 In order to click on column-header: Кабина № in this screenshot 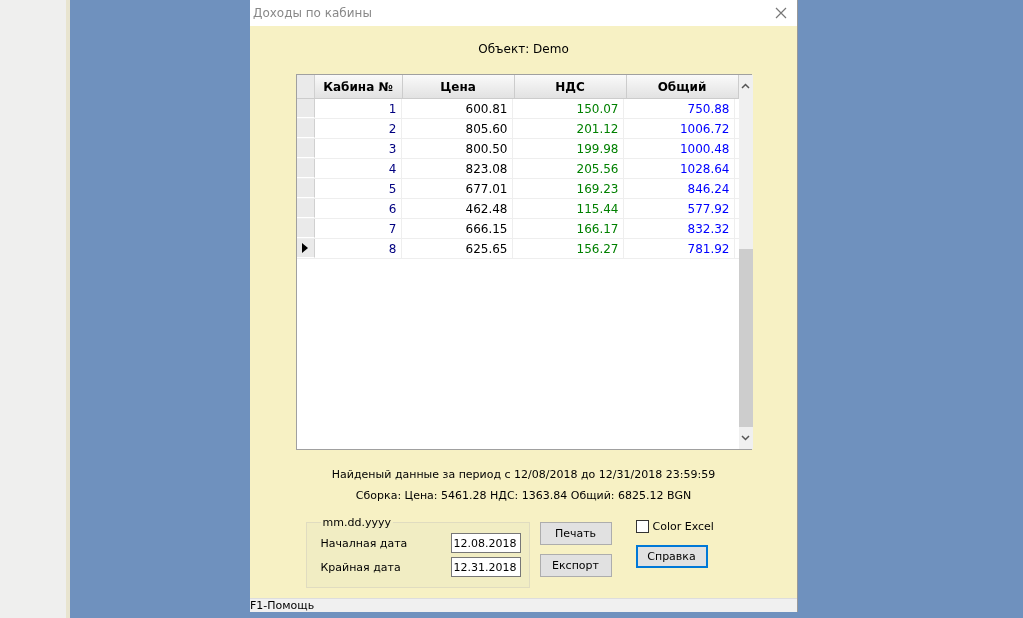, I will do `click(358, 86)`.